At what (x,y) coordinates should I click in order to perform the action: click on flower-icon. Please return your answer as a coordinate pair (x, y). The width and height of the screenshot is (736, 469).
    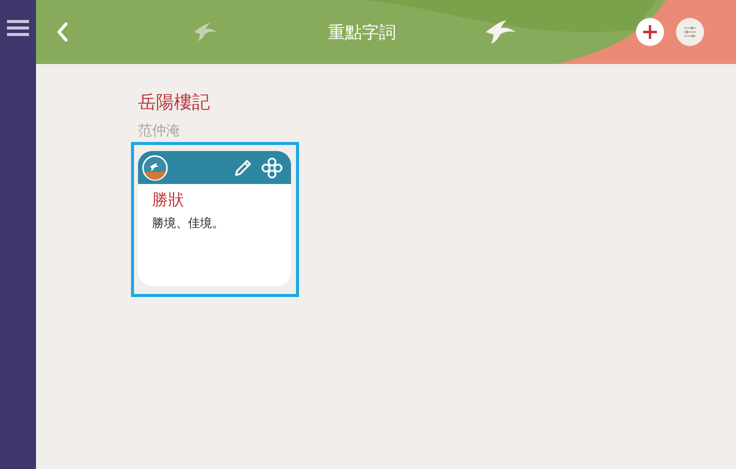
    Looking at the image, I should click on (272, 167).